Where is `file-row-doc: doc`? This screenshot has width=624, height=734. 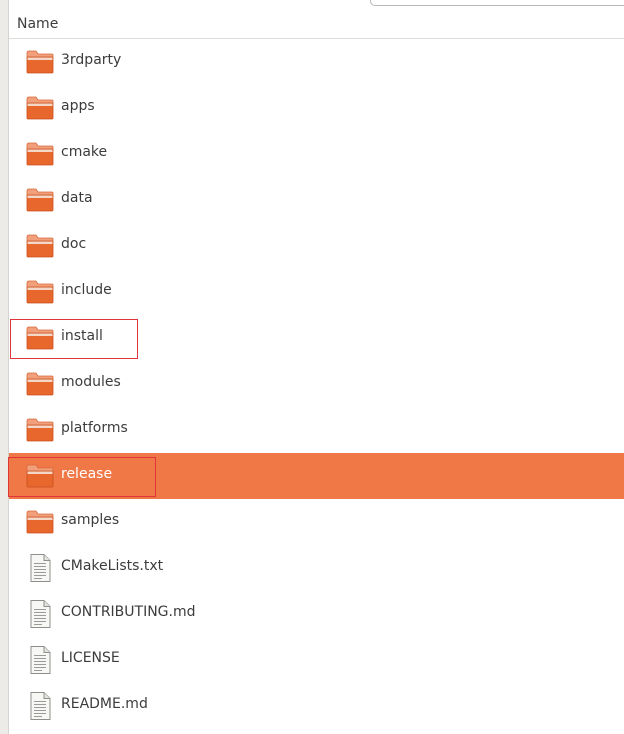 file-row-doc: doc is located at coordinates (316, 246).